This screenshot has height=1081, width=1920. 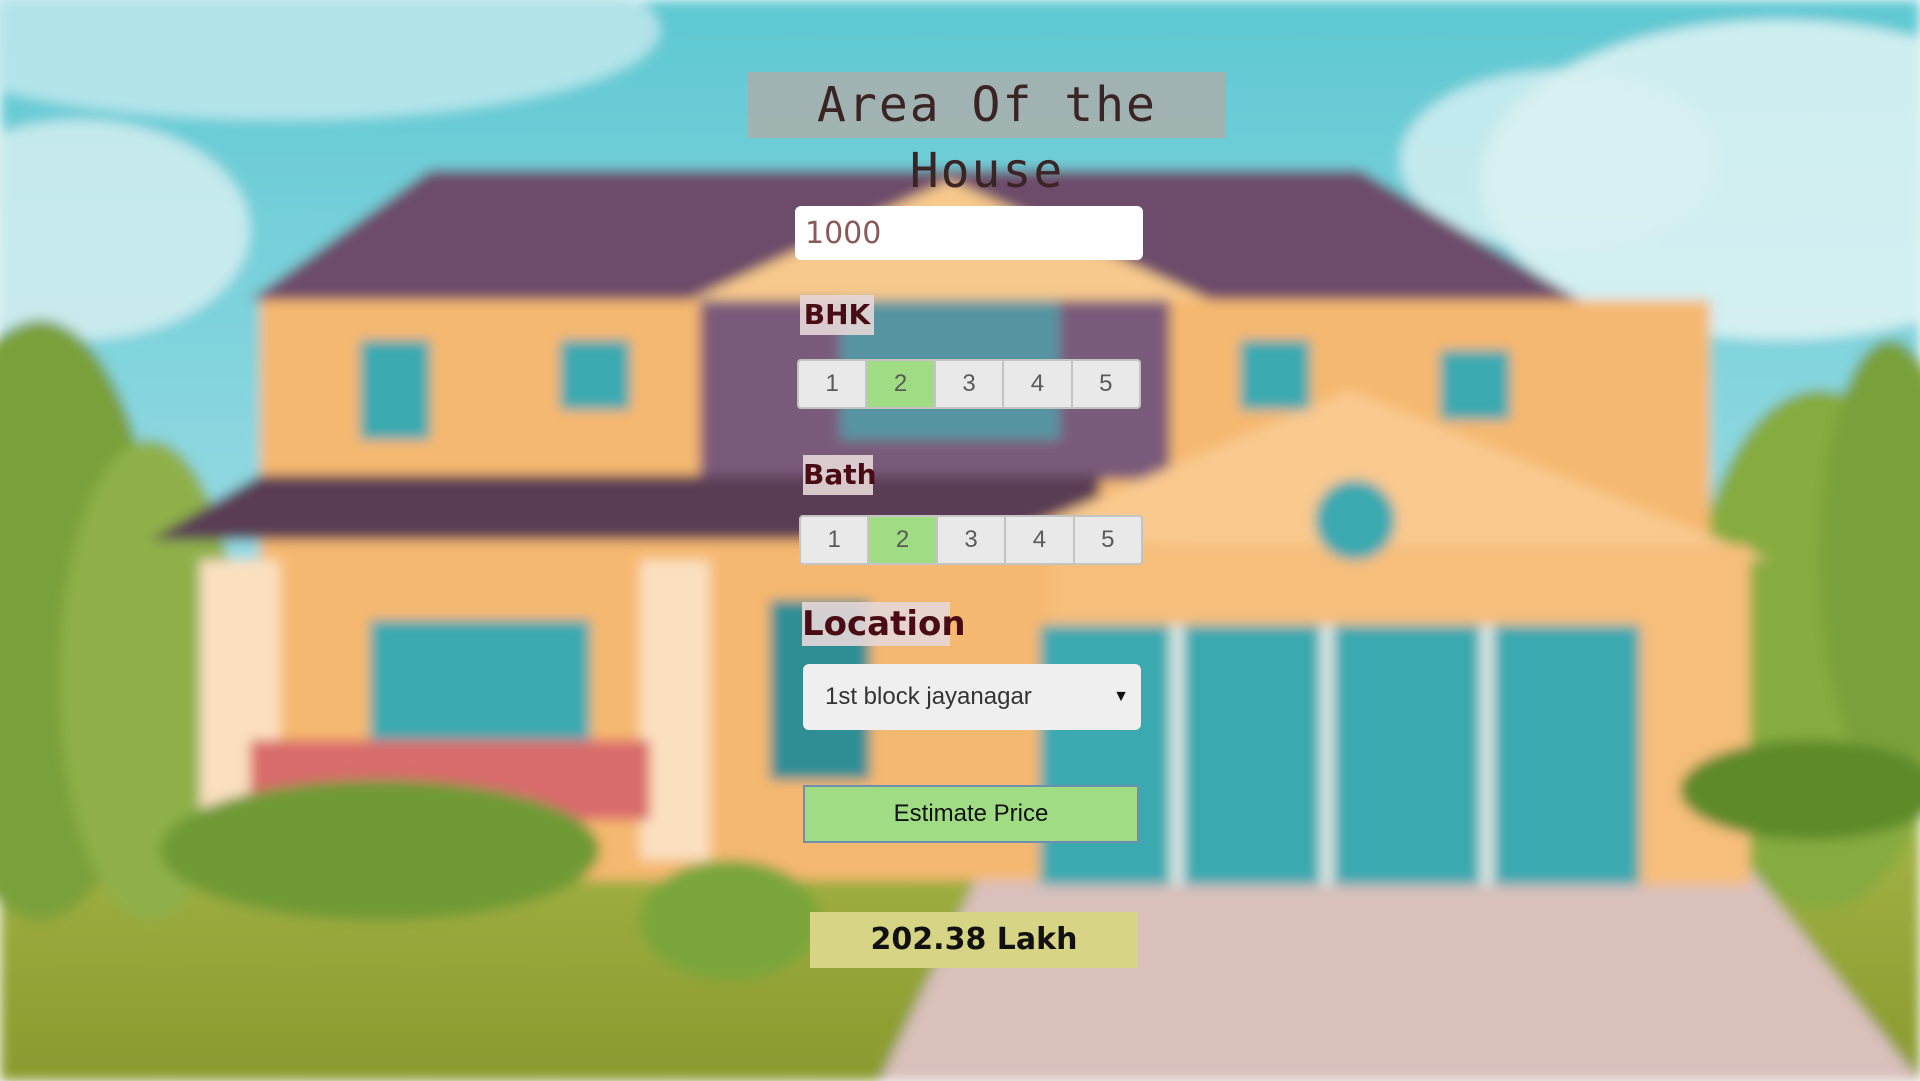 What do you see at coordinates (1105, 384) in the screenshot?
I see `bhk-option-5: 5` at bounding box center [1105, 384].